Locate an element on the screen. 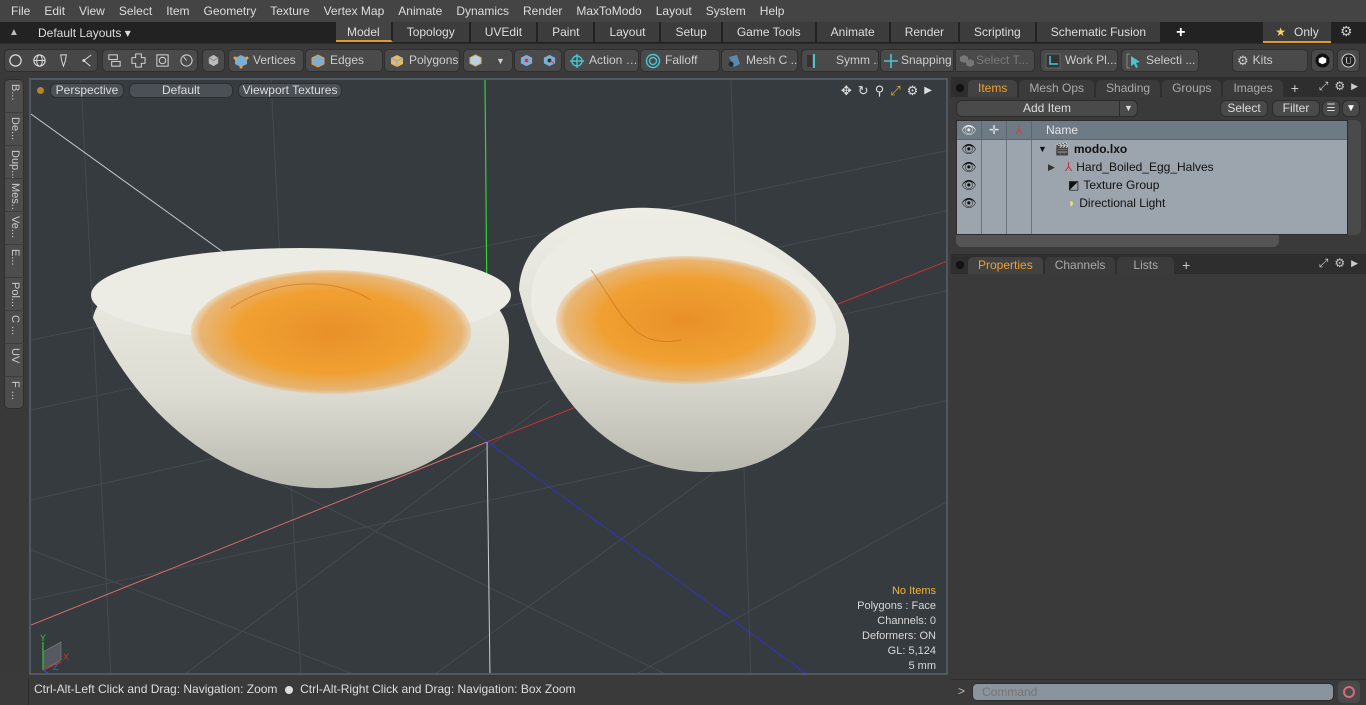  menu-layout: Layout is located at coordinates (674, 11).